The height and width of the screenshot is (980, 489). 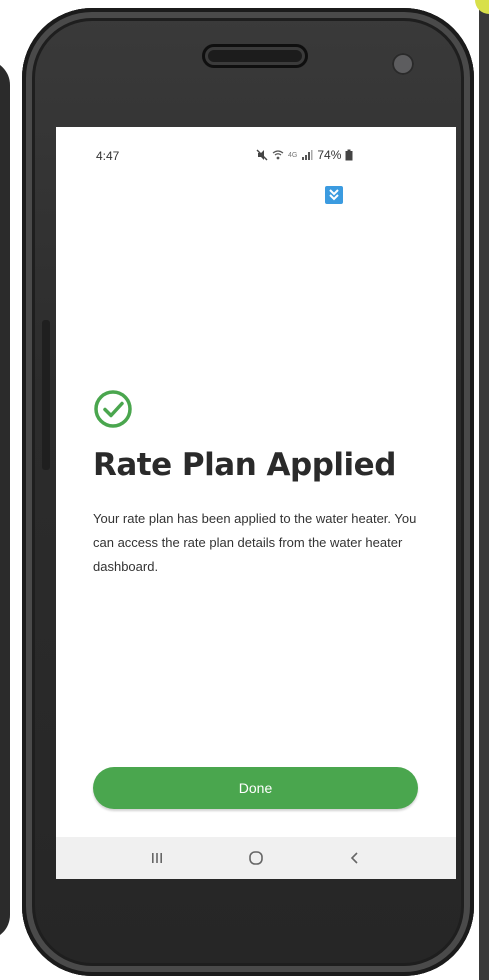 What do you see at coordinates (349, 155) in the screenshot?
I see `battery-icon` at bounding box center [349, 155].